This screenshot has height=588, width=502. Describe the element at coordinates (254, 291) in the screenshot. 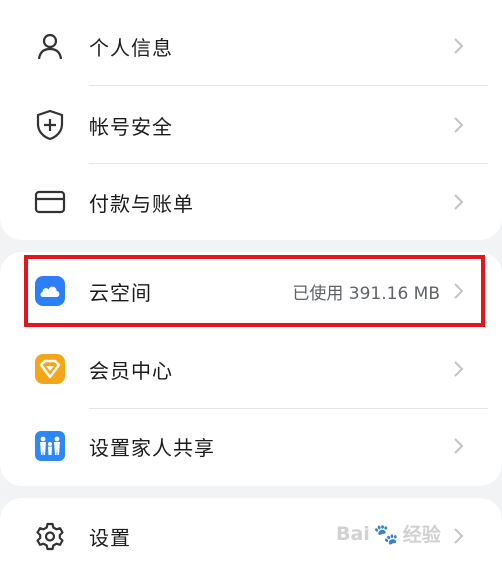

I see `highlight-box` at that location.